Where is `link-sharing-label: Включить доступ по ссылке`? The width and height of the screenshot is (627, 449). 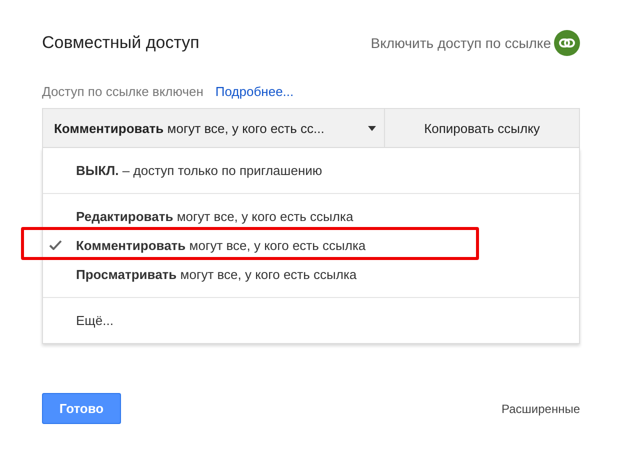
link-sharing-label: Включить доступ по ссылке is located at coordinates (460, 43).